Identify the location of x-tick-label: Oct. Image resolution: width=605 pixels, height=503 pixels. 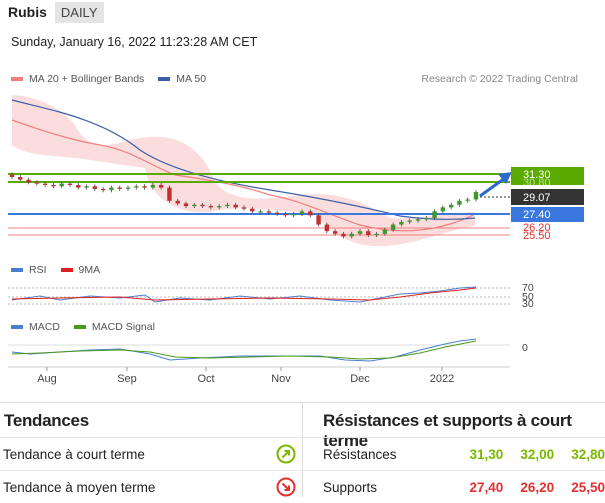
(205, 379).